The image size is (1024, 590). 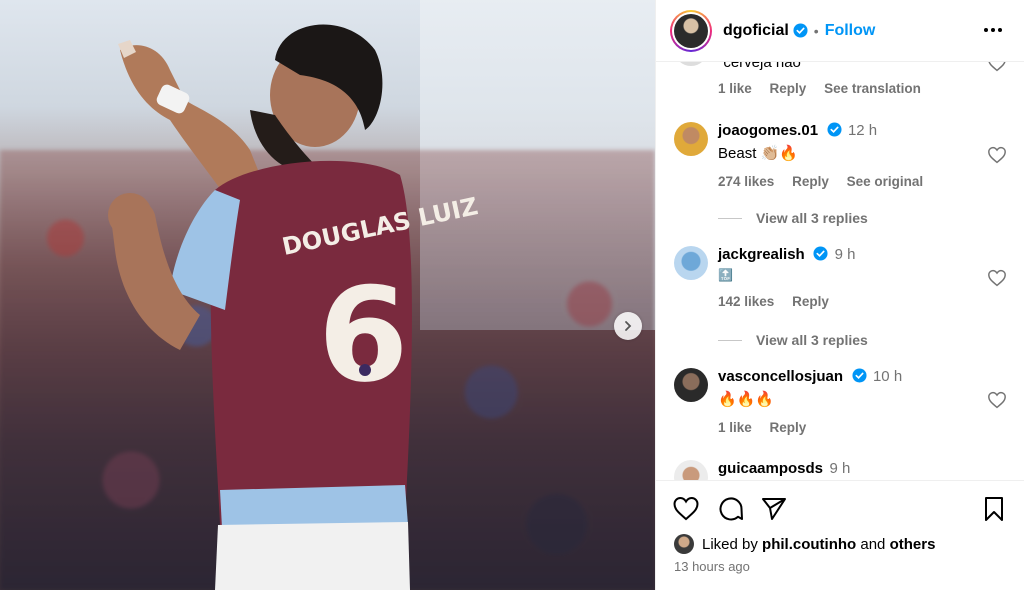 I want to click on chevron-right-icon, so click(x=628, y=326).